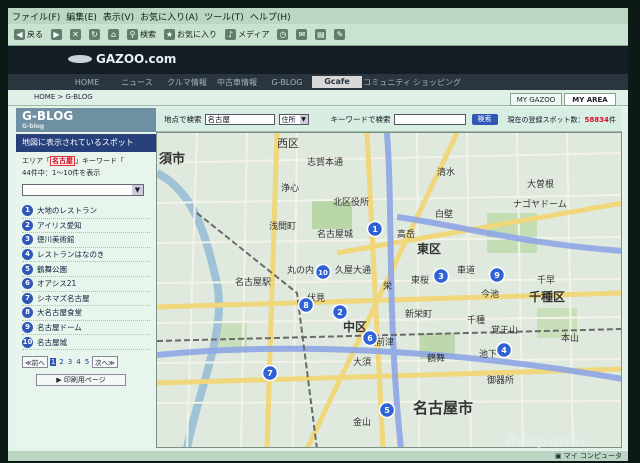  What do you see at coordinates (370, 338) in the screenshot?
I see `map-marker-6: 6` at bounding box center [370, 338].